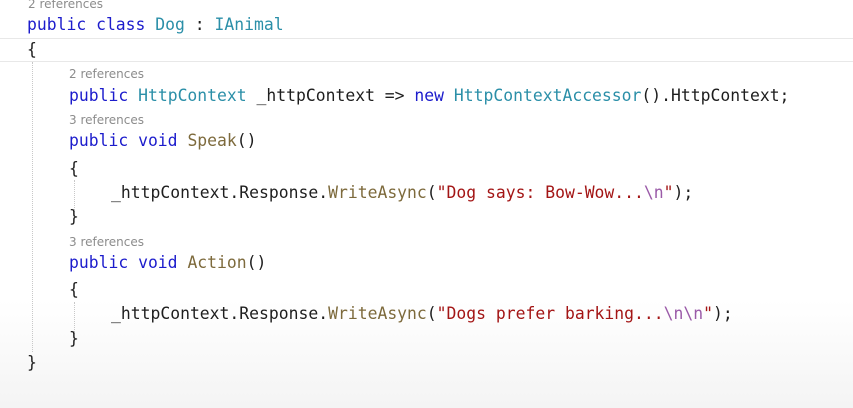 The height and width of the screenshot is (408, 853). Describe the element at coordinates (74, 339) in the screenshot. I see `code-line-action-close-brace: }` at that location.